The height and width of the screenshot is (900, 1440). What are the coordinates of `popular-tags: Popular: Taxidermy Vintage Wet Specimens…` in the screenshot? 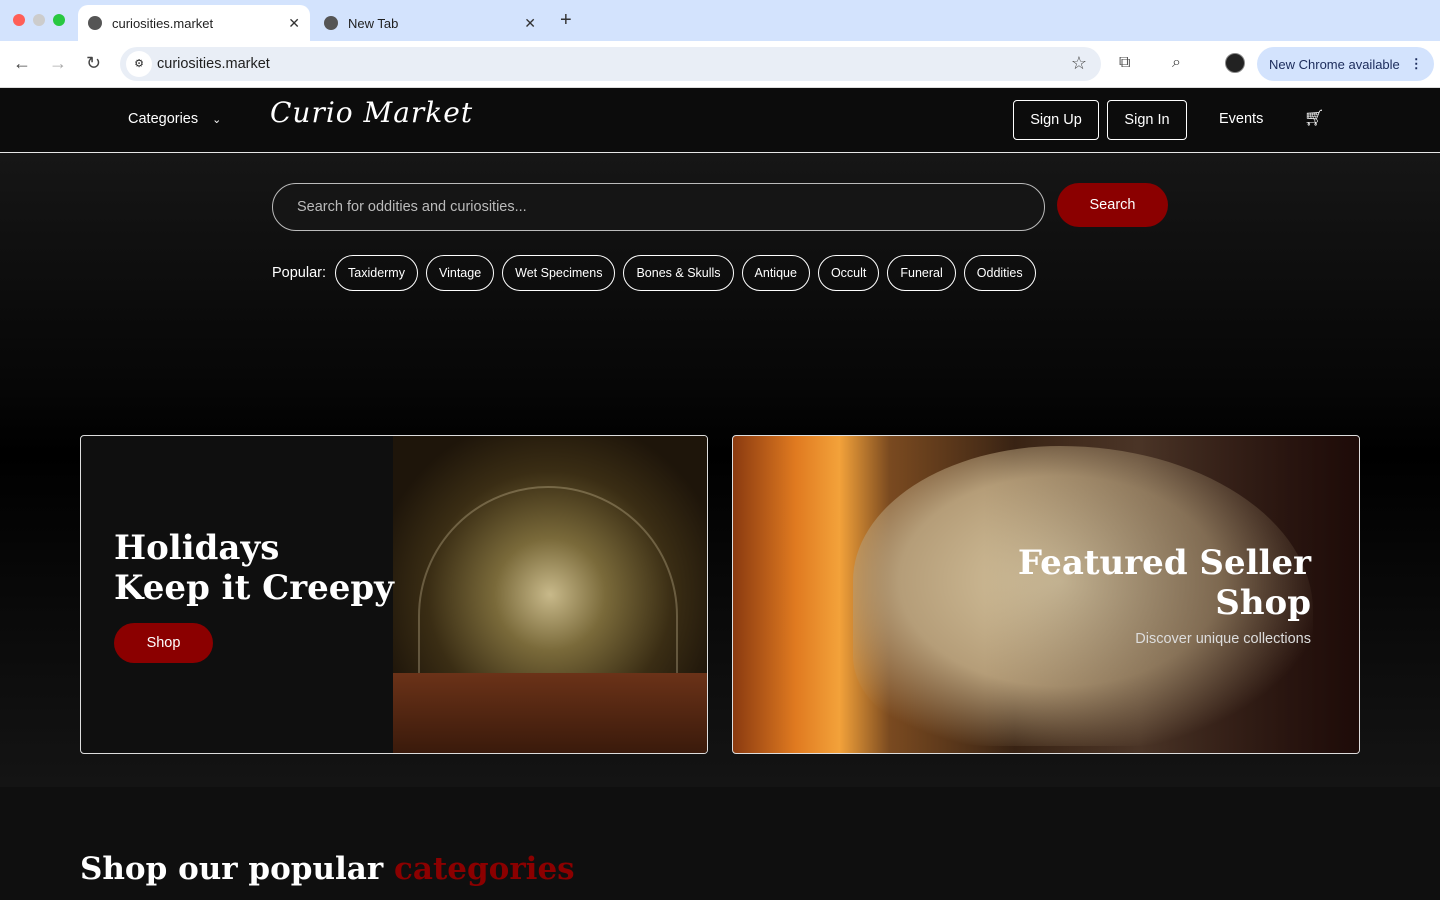 It's located at (654, 273).